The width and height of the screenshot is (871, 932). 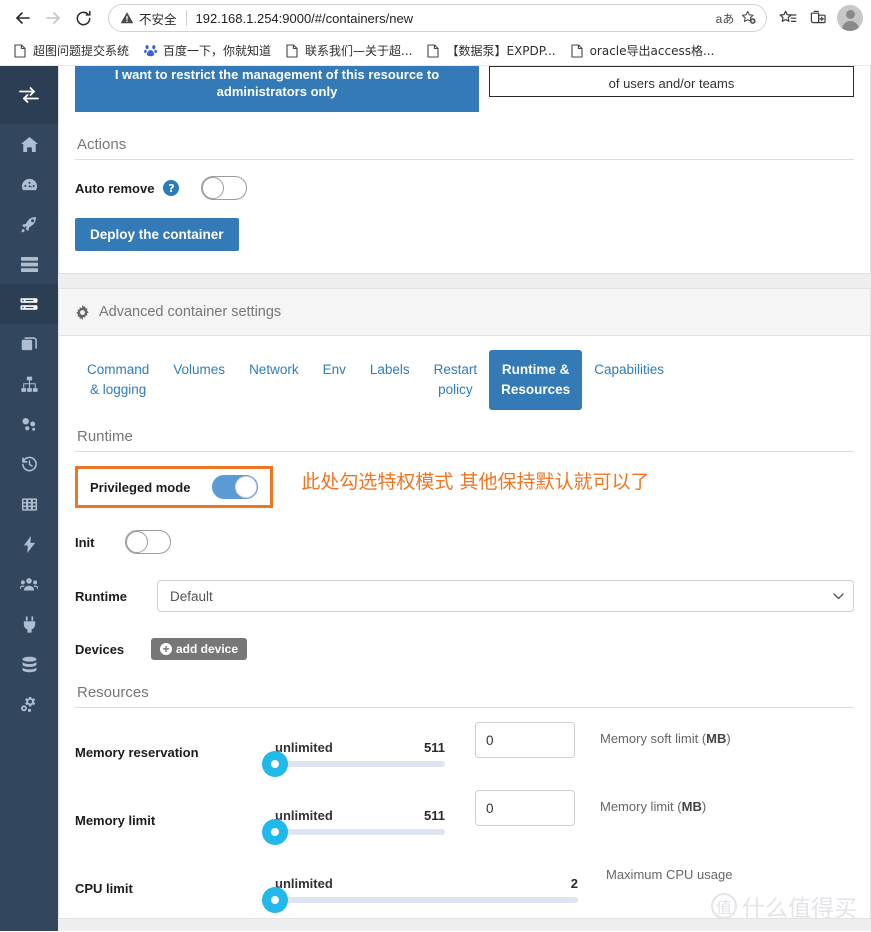 I want to click on collapse-sidebar-icon, so click(x=29, y=95).